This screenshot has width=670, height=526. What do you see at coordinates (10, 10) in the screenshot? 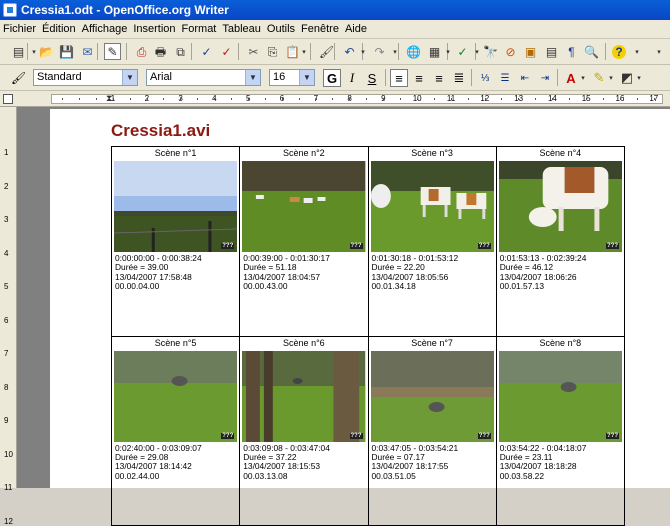
I see `writer-app-icon` at bounding box center [10, 10].